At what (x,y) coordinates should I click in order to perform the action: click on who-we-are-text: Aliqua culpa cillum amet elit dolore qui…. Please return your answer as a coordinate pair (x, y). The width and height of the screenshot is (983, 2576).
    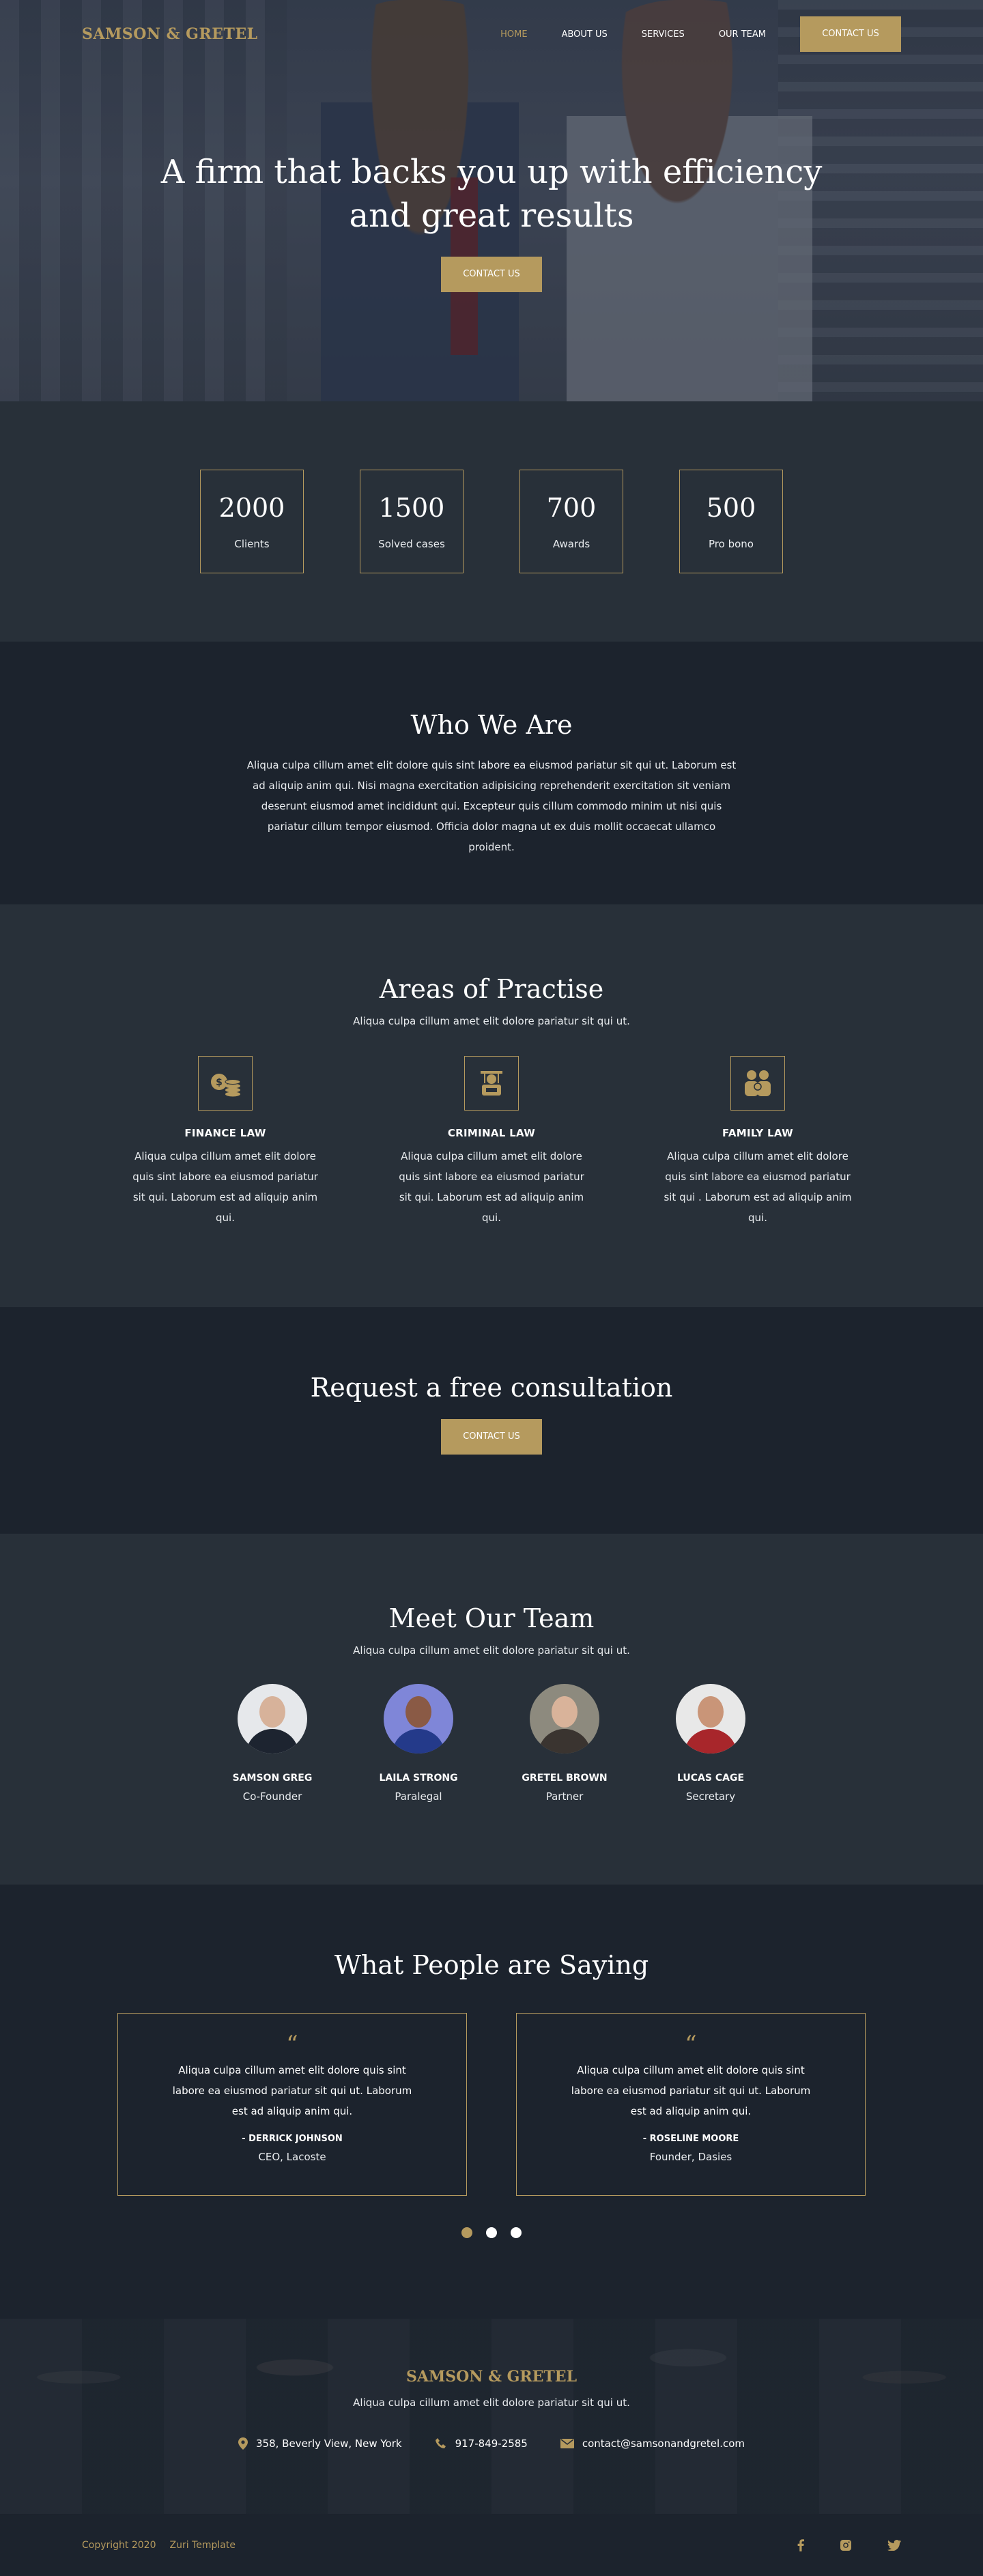
    Looking at the image, I should click on (491, 806).